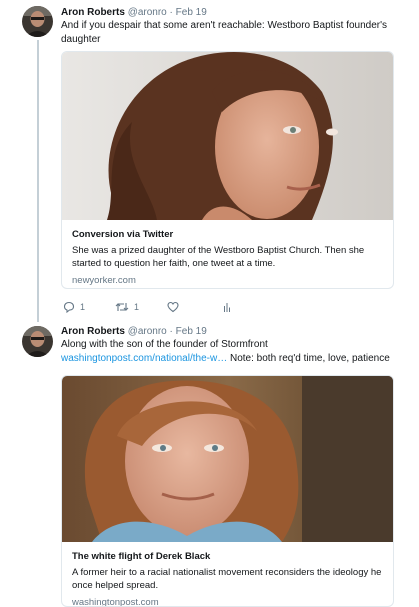 The image size is (419, 607). I want to click on heart-icon, so click(173, 307).